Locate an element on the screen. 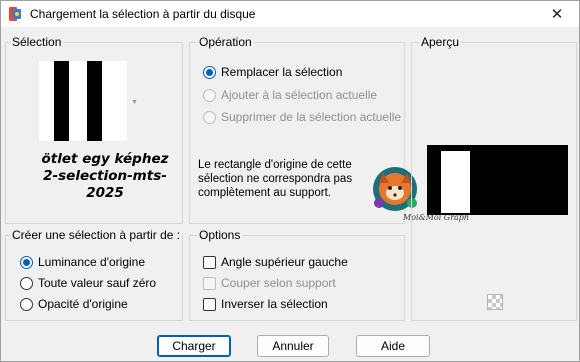 Image resolution: width=580 pixels, height=362 pixels. checkbox-clip-to-canvas: Couper selon support is located at coordinates (269, 283).